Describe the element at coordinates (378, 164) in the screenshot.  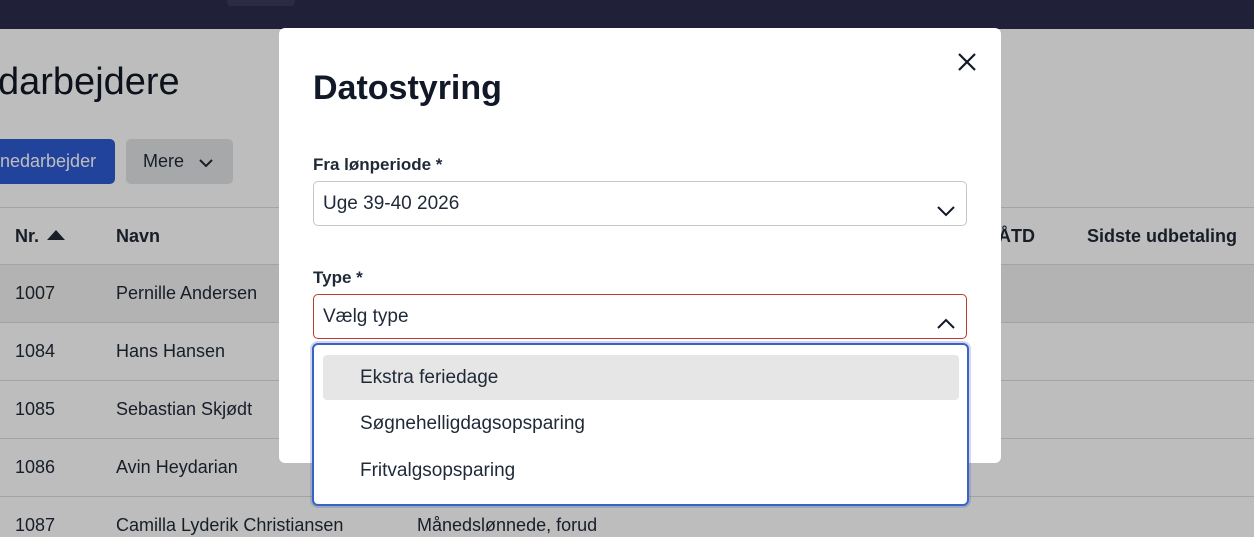
I see `period-field-label: Fra lønperiode *` at that location.